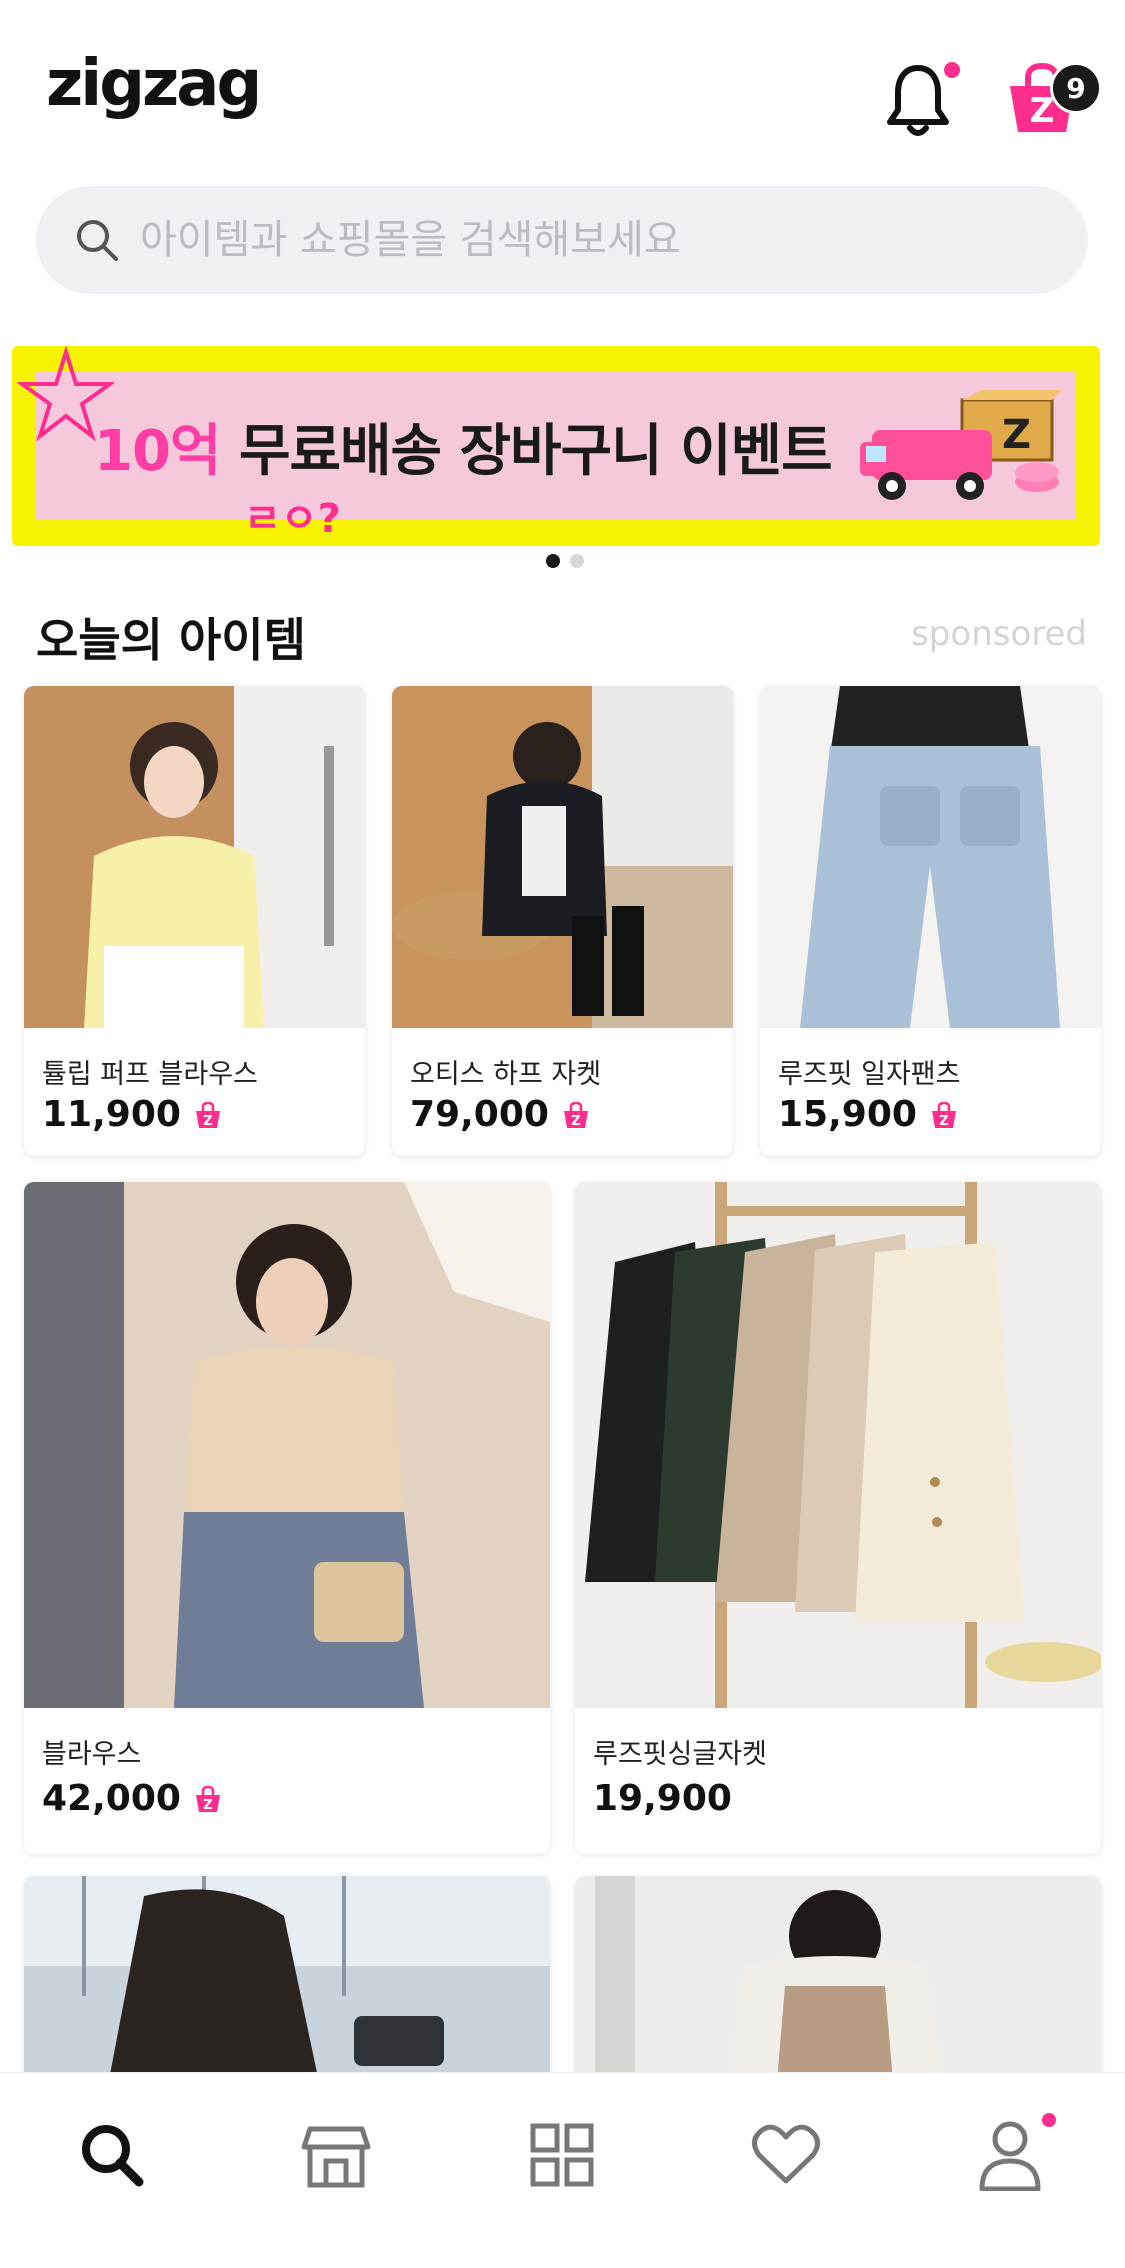 The height and width of the screenshot is (2268, 1125). Describe the element at coordinates (111, 1798) in the screenshot. I see `price-value: 42,000` at that location.